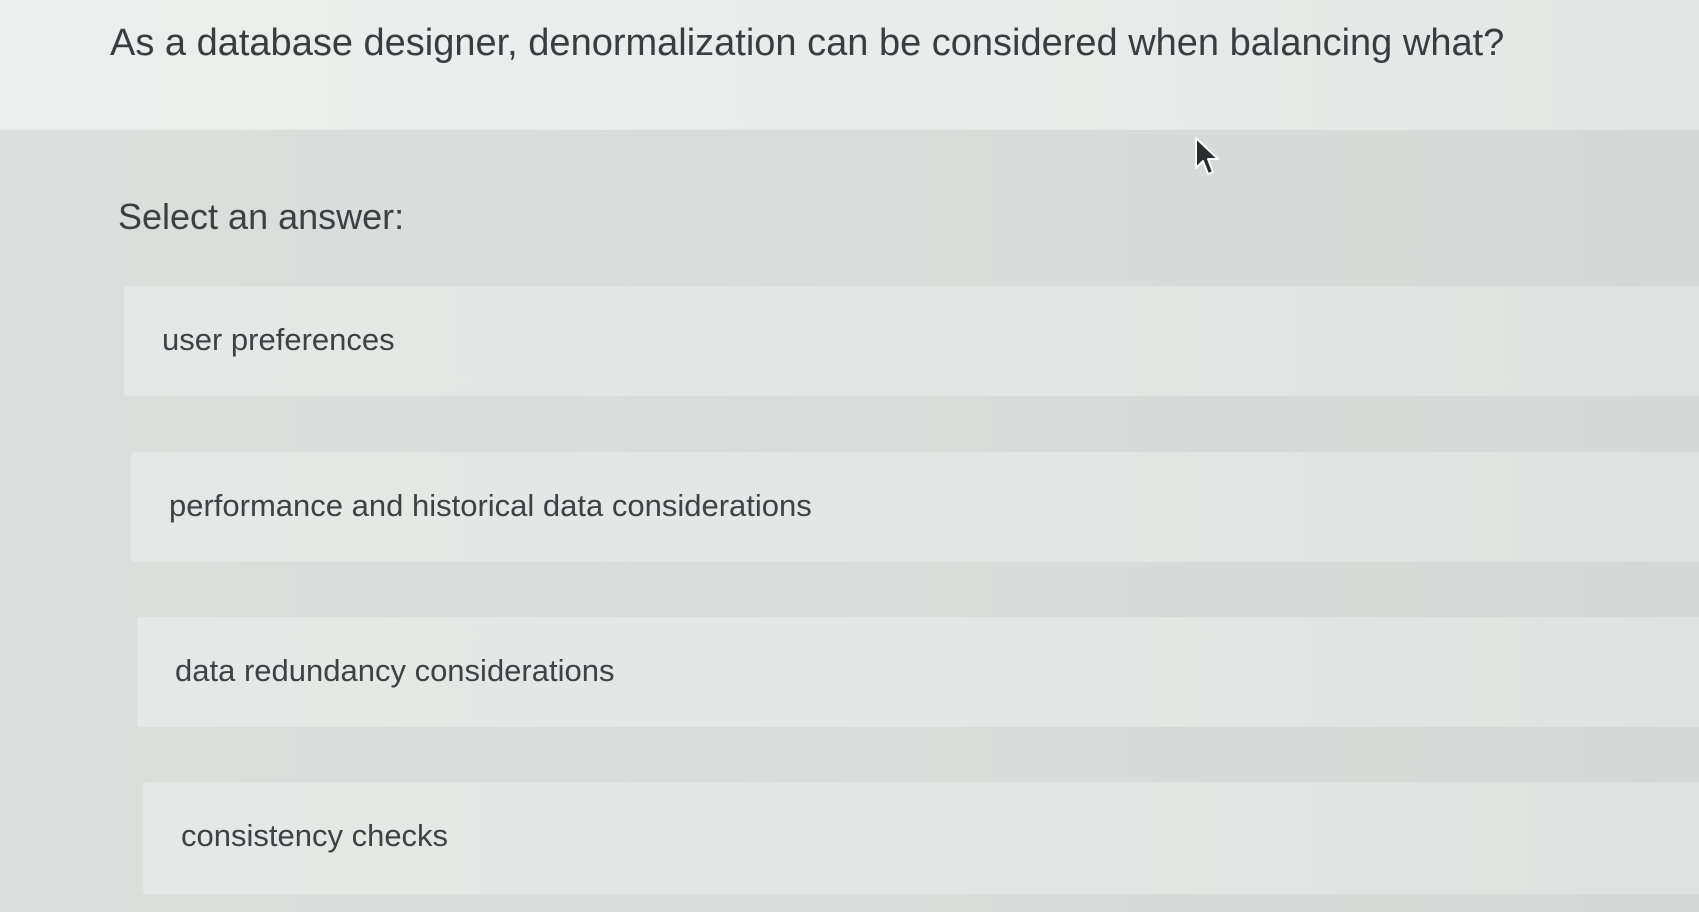  I want to click on select-answer-label: Select an answer:, so click(261, 216).